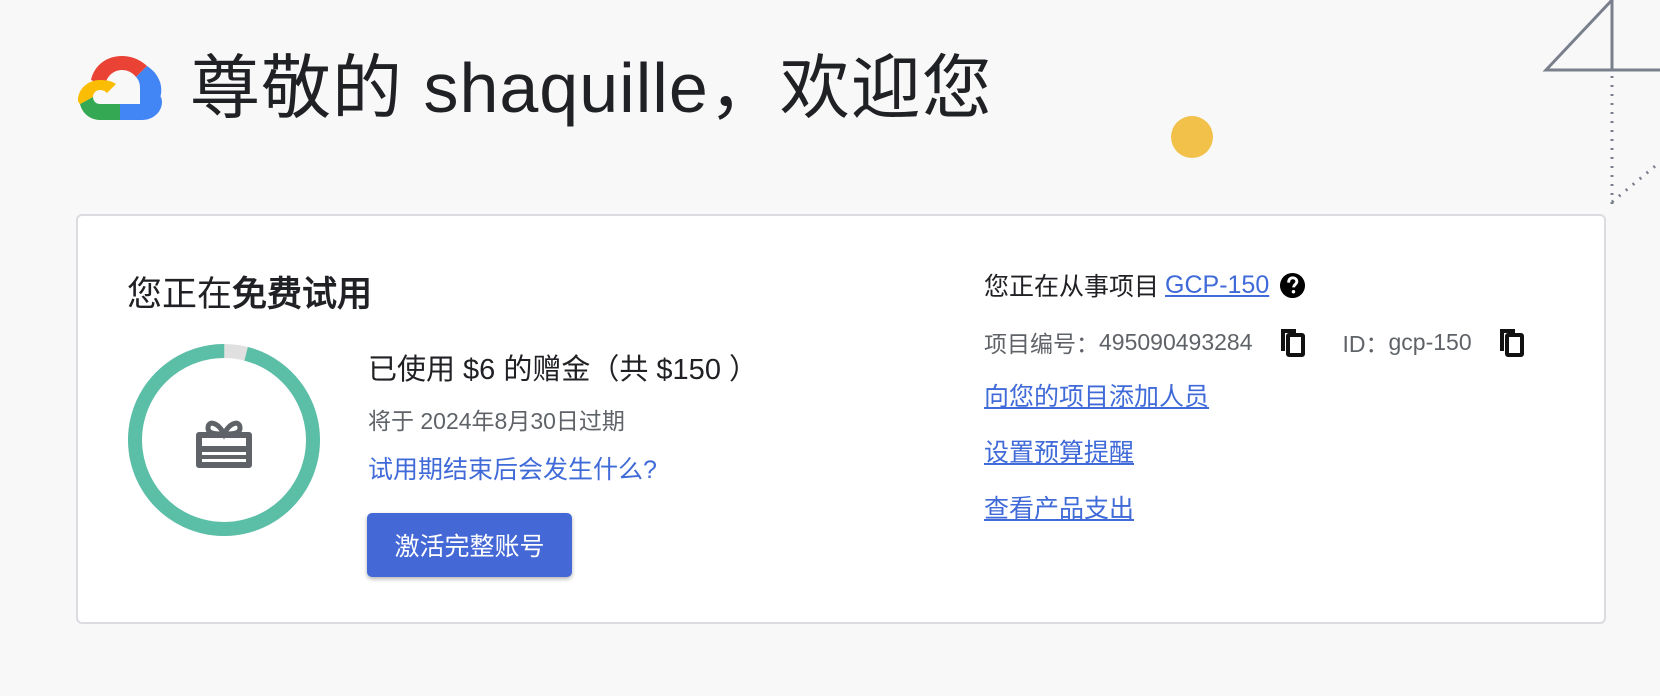 This screenshot has width=1660, height=696. Describe the element at coordinates (1192, 137) in the screenshot. I see `yellow-blob-decoration` at that location.